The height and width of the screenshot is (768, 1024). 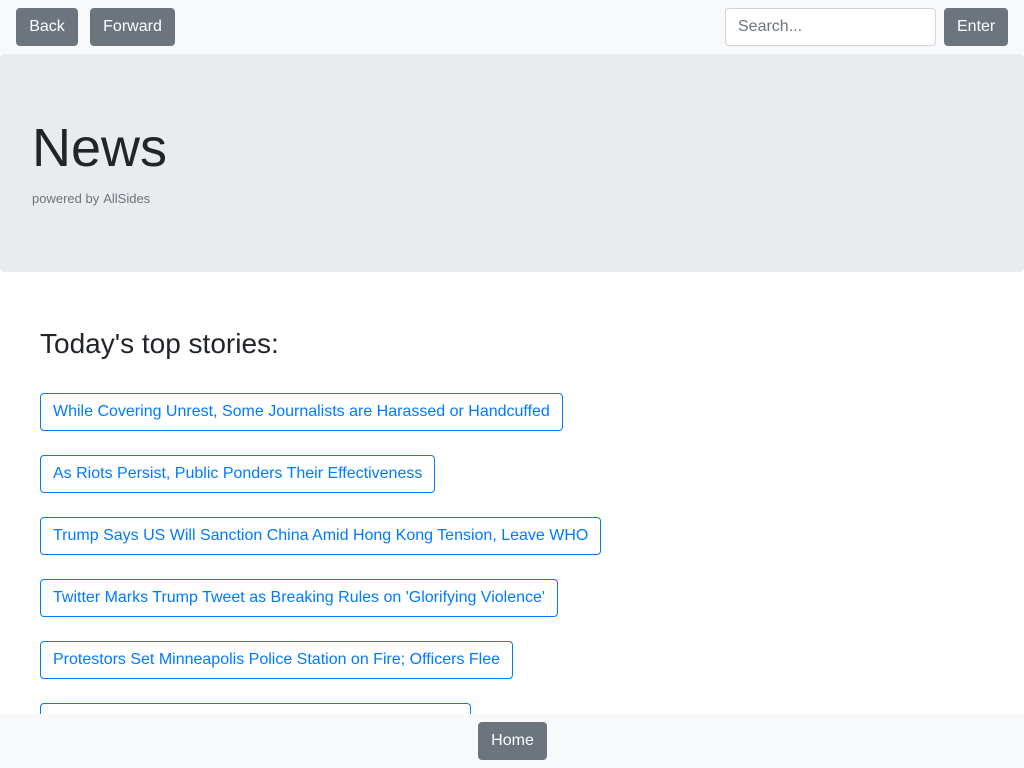 I want to click on powered-by-line: powered by AllSides, so click(x=91, y=199).